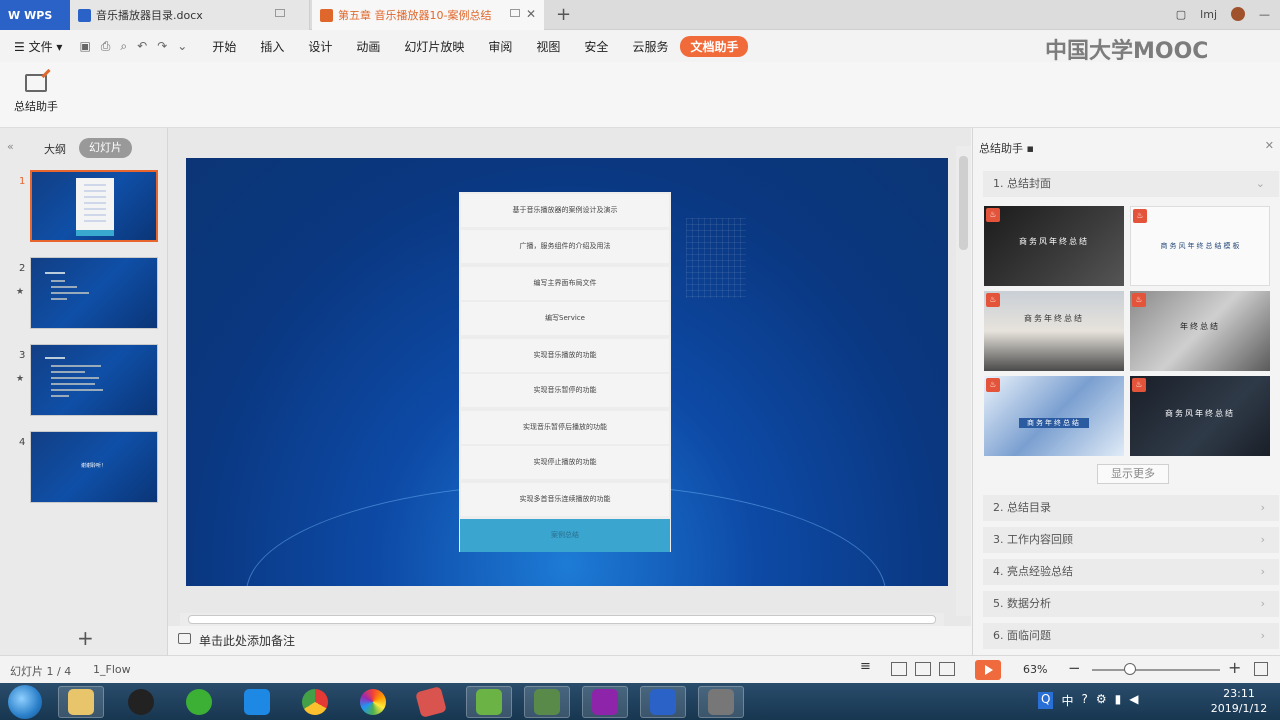  What do you see at coordinates (565, 355) in the screenshot?
I see `contents-row: 实现音乐播放的功能` at bounding box center [565, 355].